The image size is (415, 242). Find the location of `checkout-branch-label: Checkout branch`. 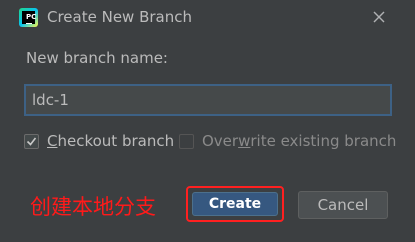

checkout-branch-label: Checkout branch is located at coordinates (111, 141).